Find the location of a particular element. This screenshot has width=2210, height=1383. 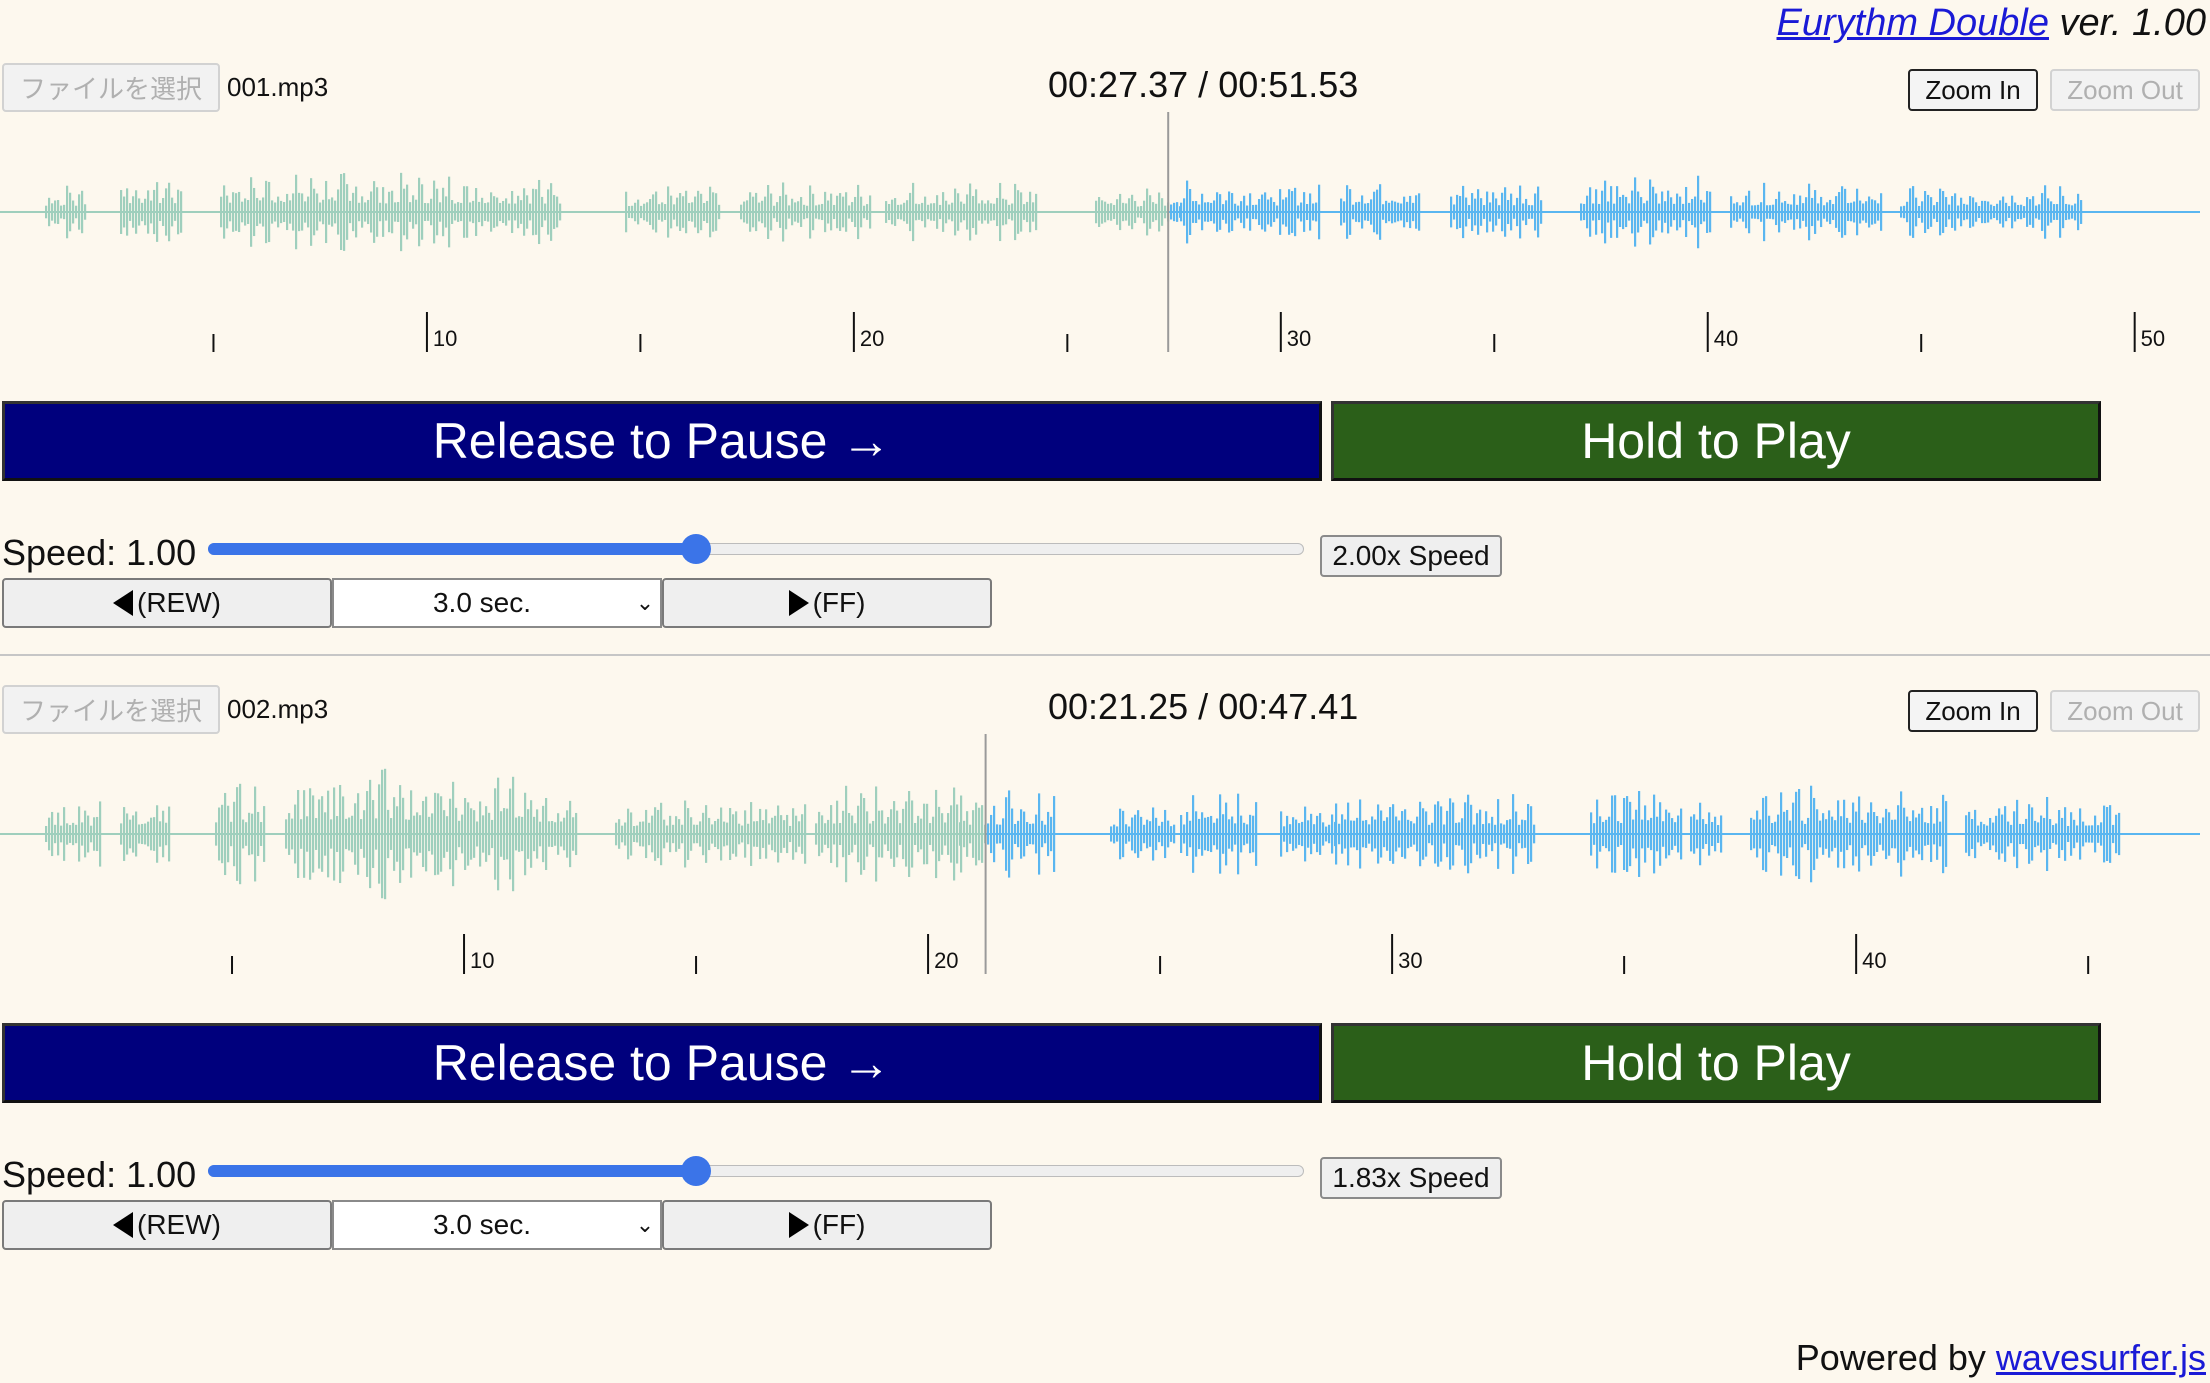

wavesurfer-link: wavesurfer.js is located at coordinates (2101, 1357).